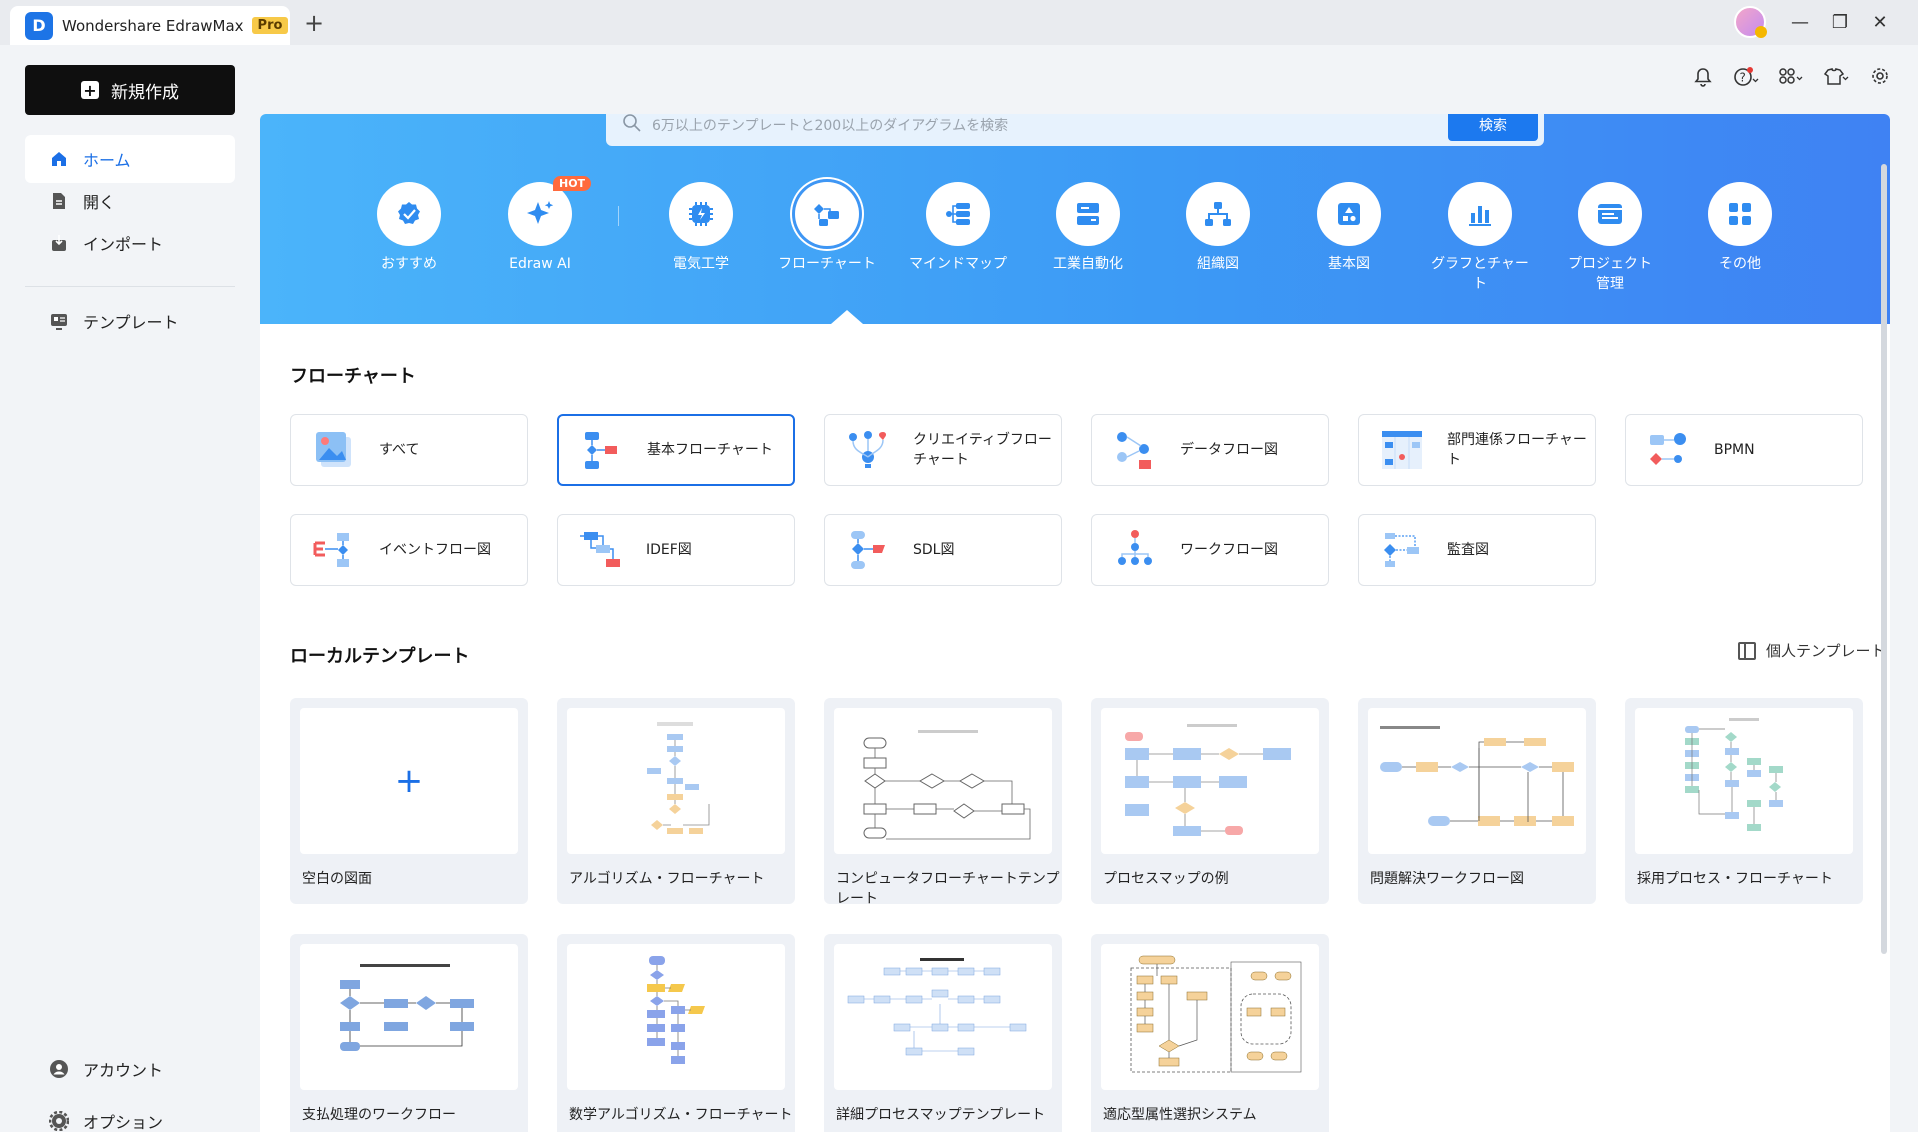 Image resolution: width=1918 pixels, height=1132 pixels. What do you see at coordinates (827, 264) in the screenshot?
I see `category-label: フローチャート` at bounding box center [827, 264].